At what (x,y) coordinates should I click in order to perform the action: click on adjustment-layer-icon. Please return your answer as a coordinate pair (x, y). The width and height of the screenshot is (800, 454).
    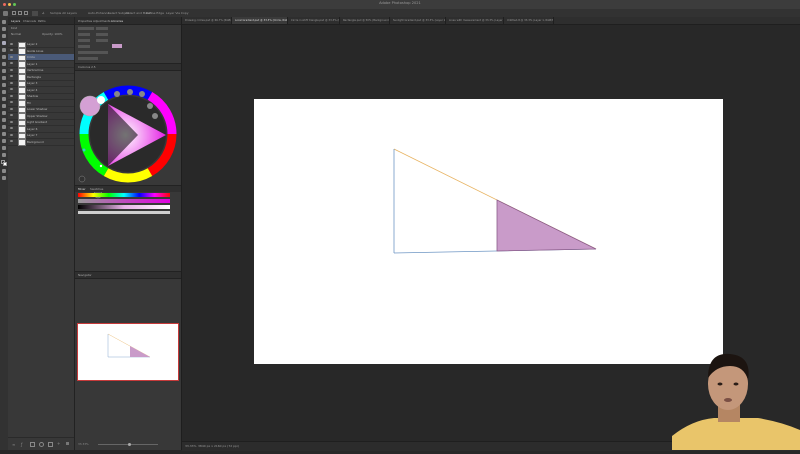
    Looking at the image, I should click on (41, 444).